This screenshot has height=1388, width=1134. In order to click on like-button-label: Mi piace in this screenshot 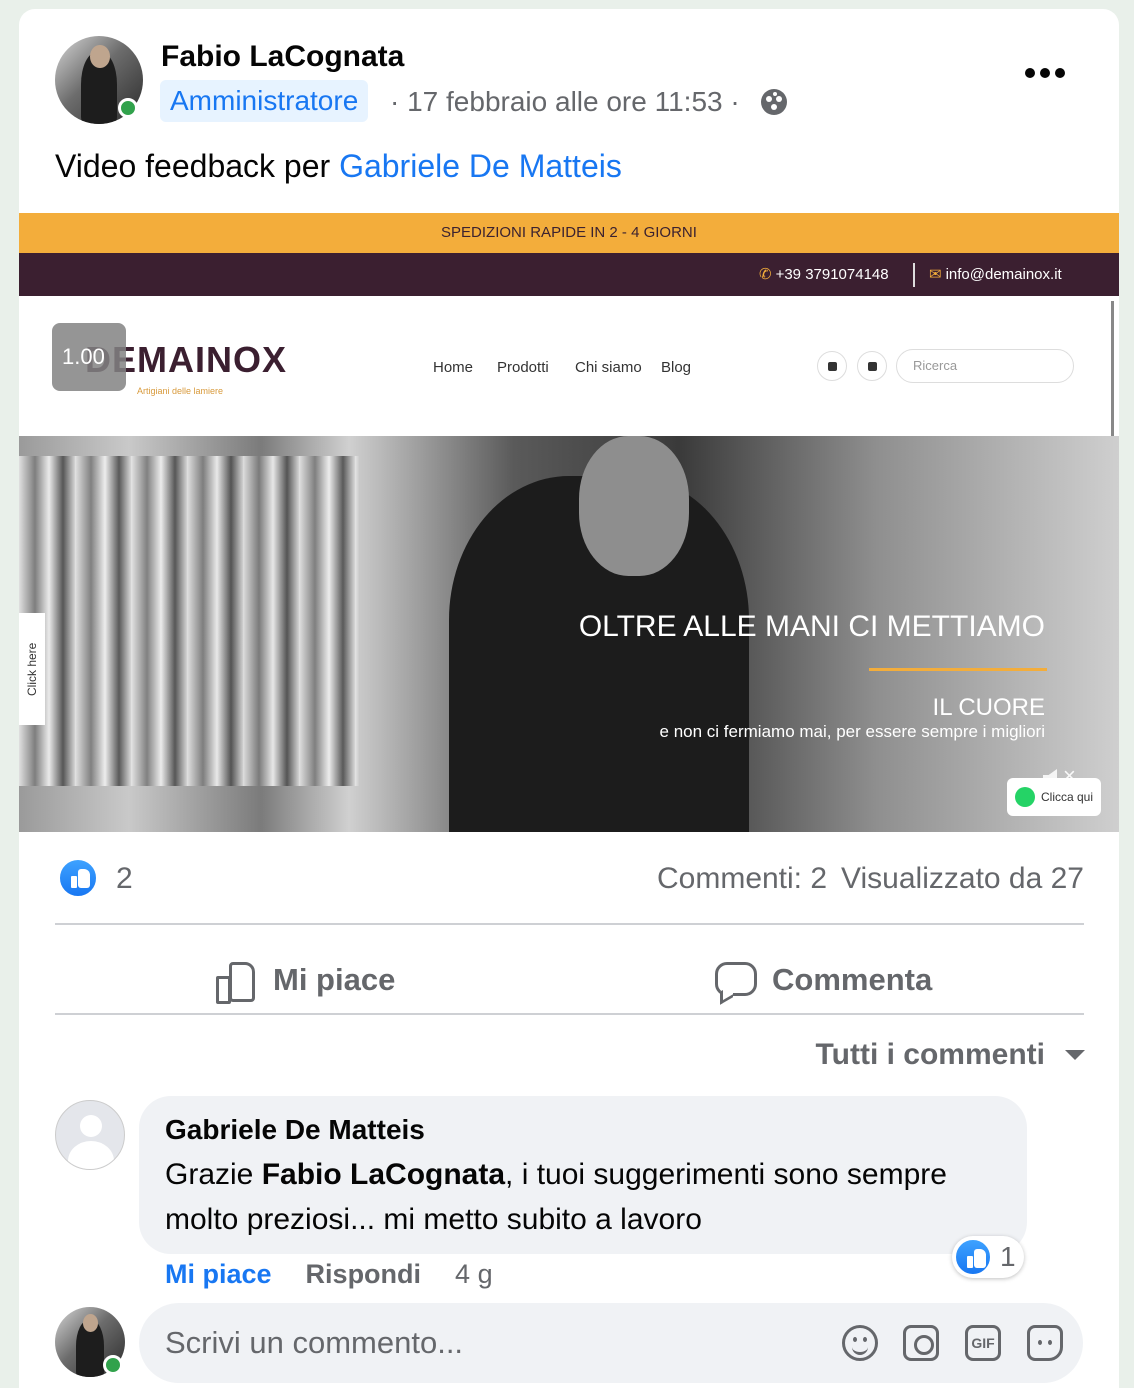, I will do `click(334, 979)`.